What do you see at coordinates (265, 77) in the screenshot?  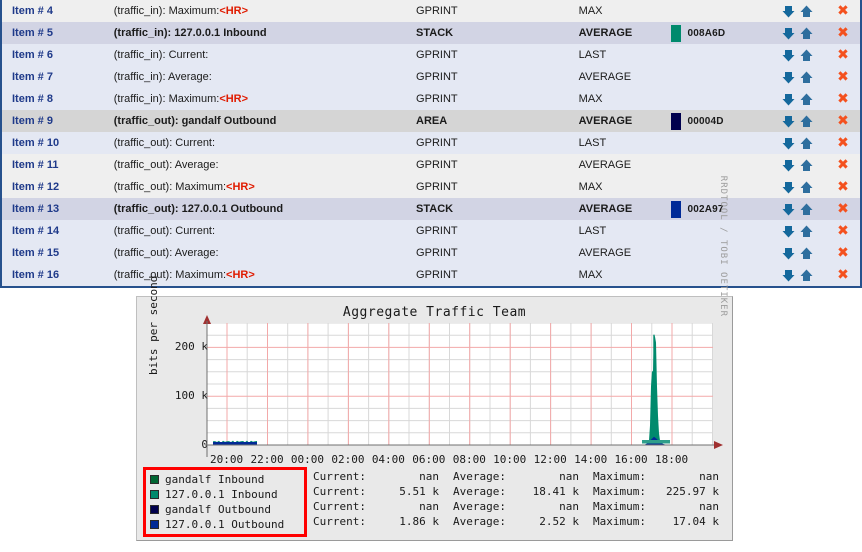 I see `row-description: (traffic_in): Average:` at bounding box center [265, 77].